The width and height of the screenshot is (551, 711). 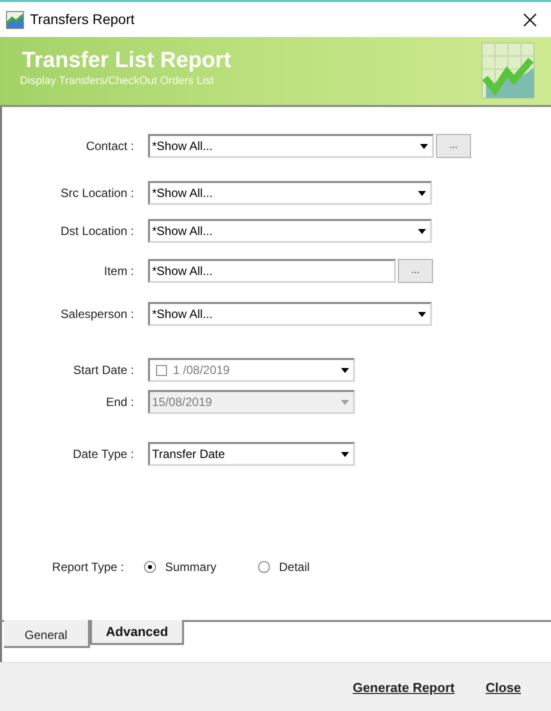 I want to click on tab: General, so click(x=47, y=634).